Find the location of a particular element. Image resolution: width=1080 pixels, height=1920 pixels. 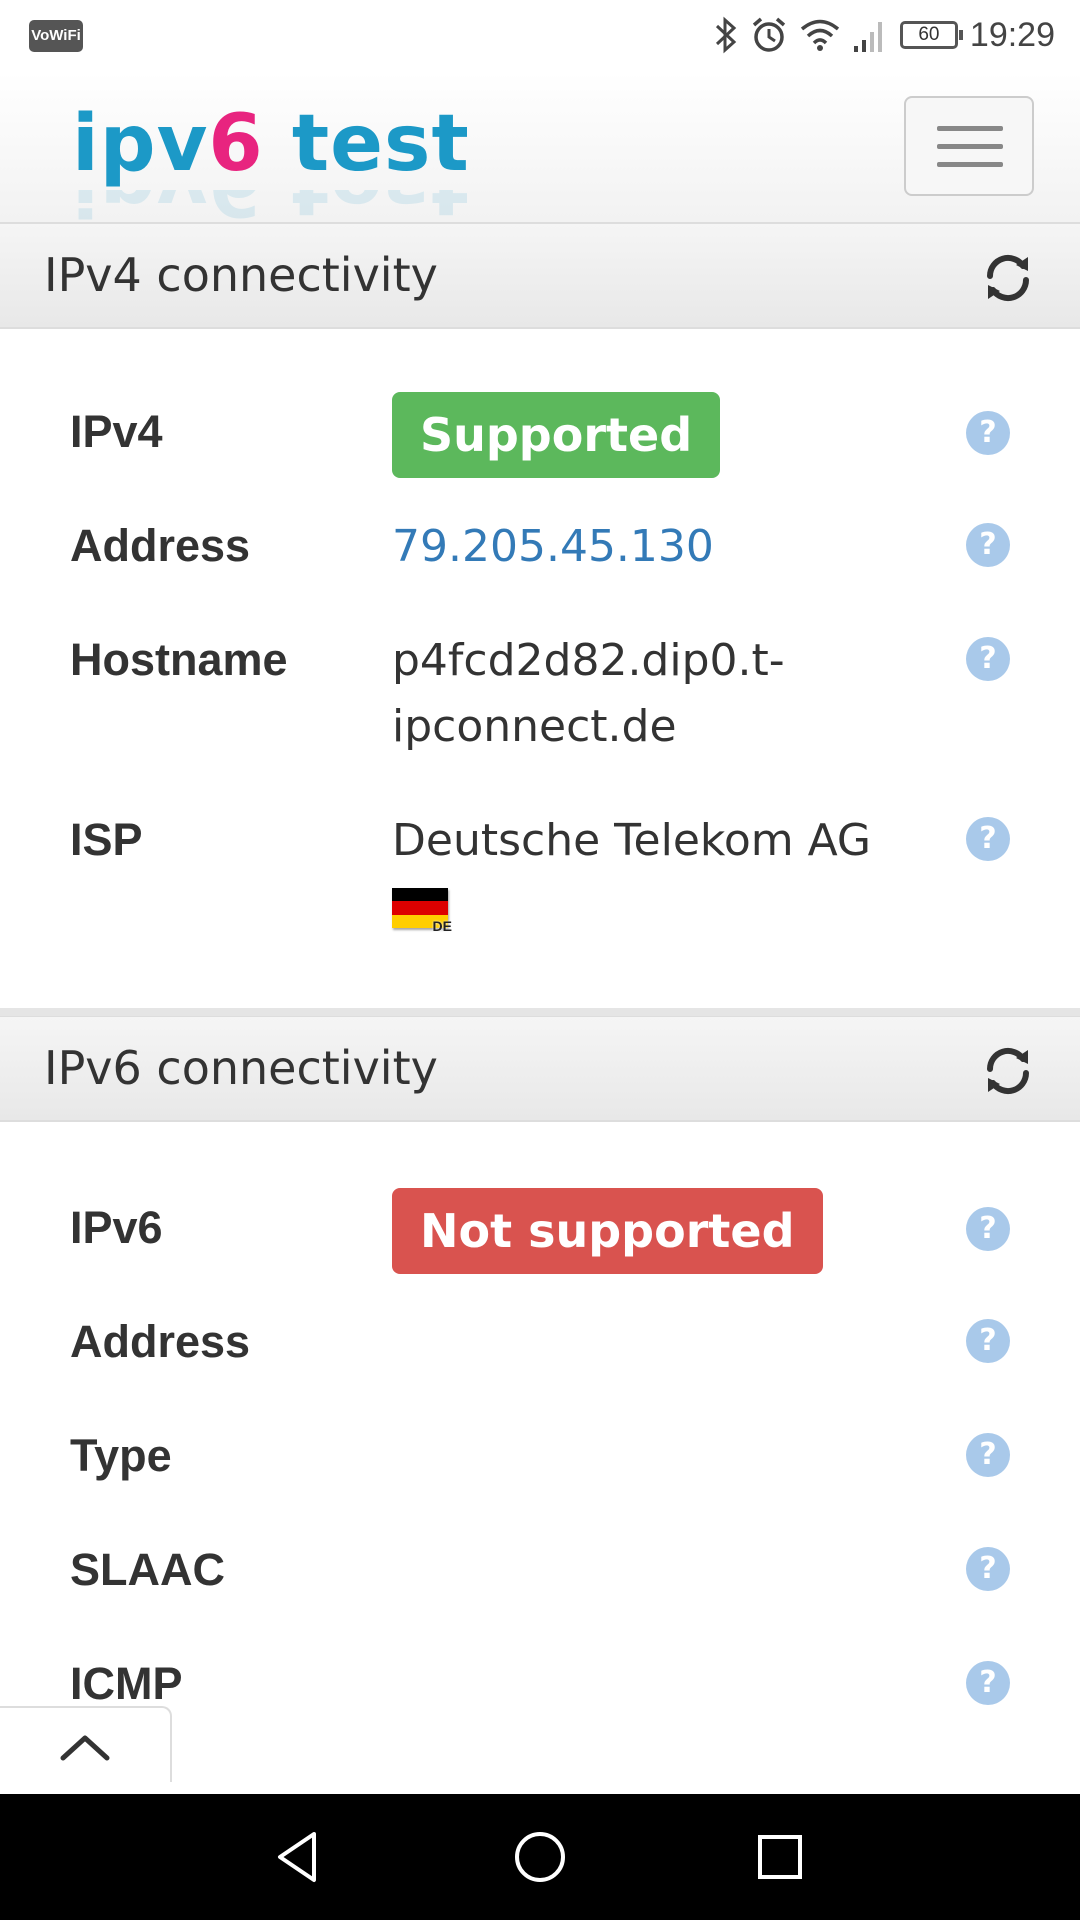

scroll-to-top-button is located at coordinates (86, 1744).